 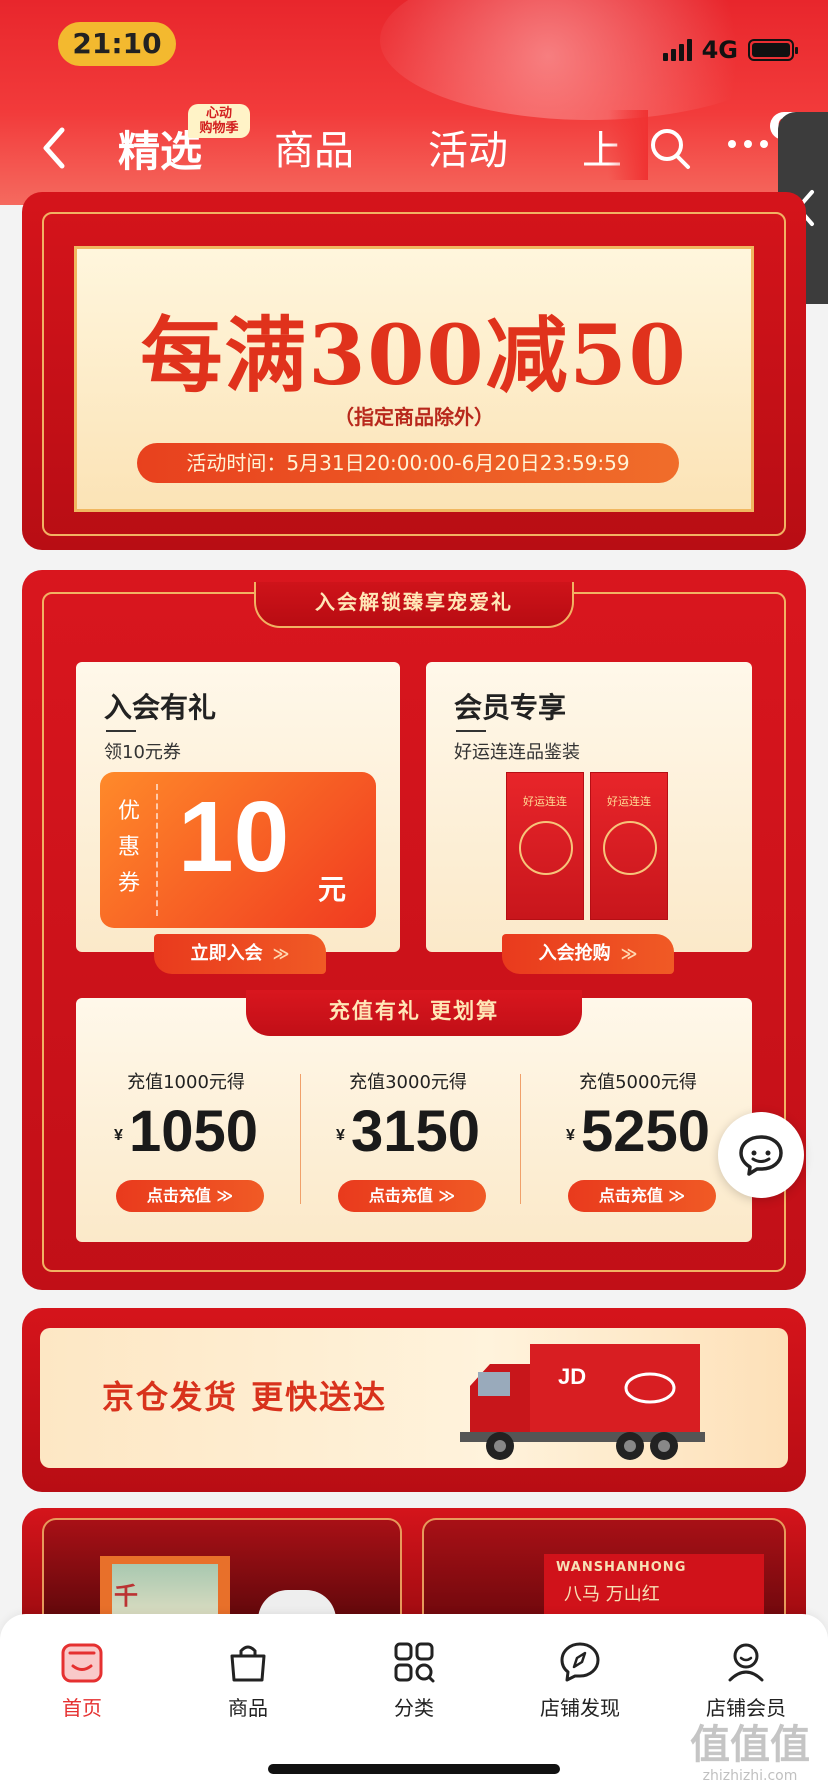 I want to click on tab-member: 店铺会员, so click(x=746, y=1676).